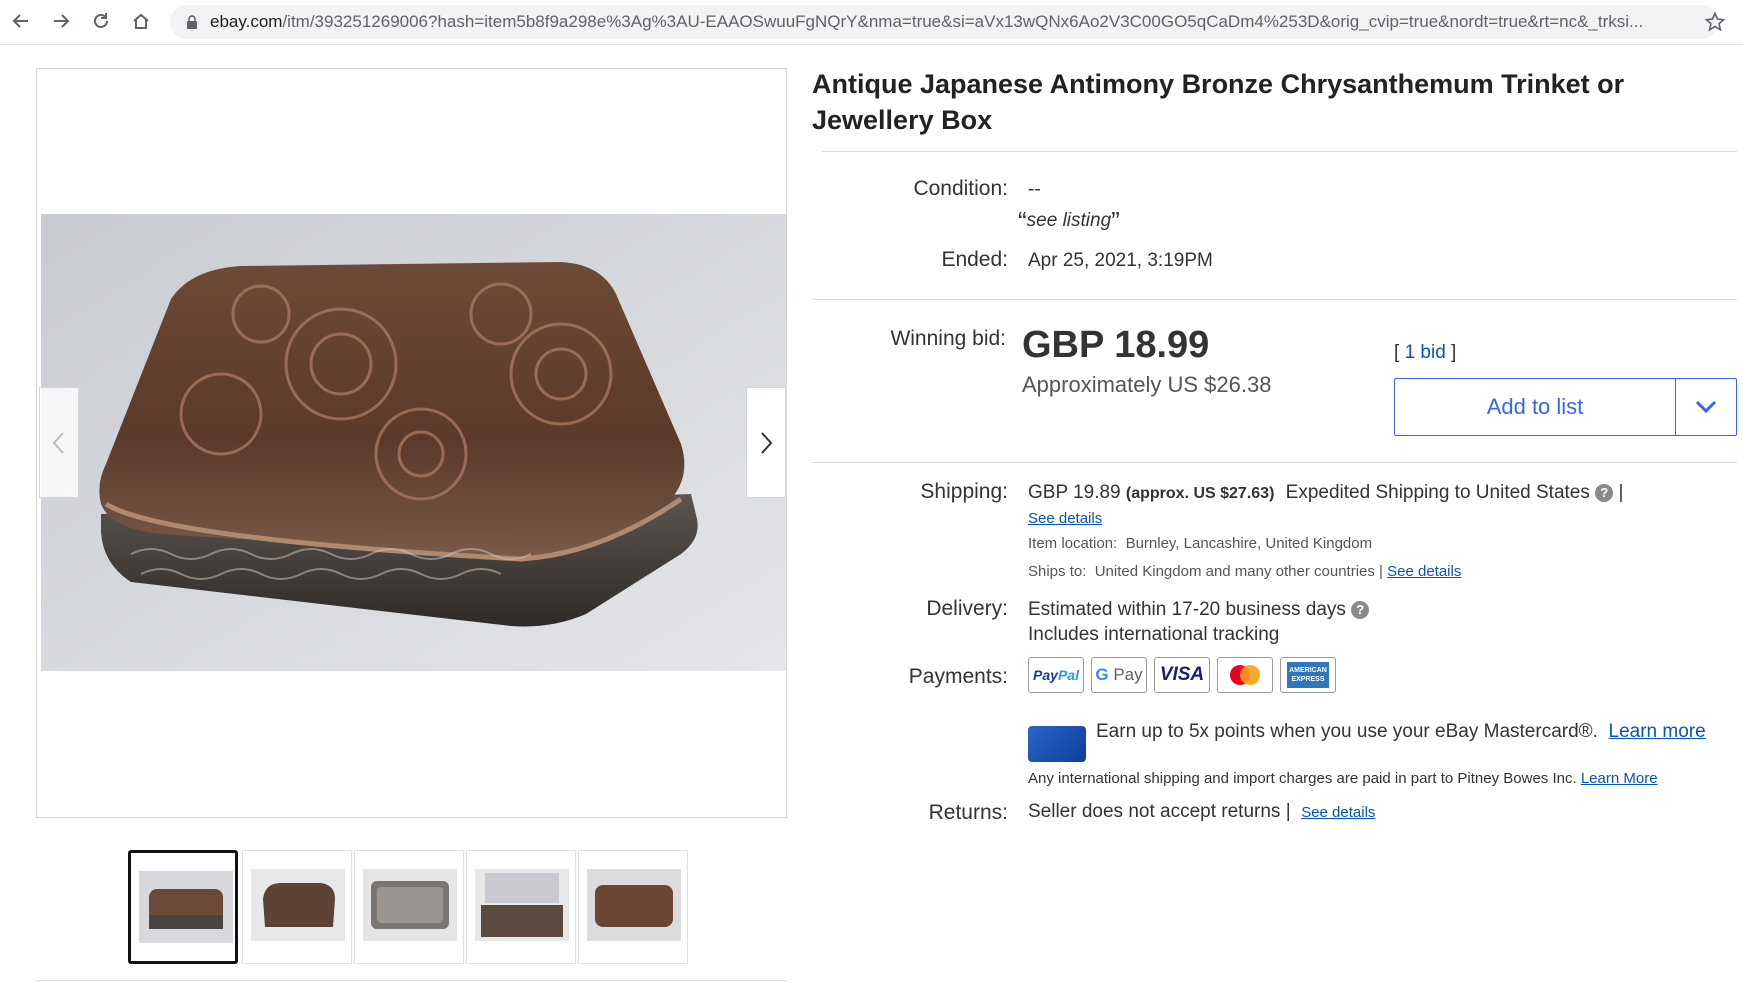 The width and height of the screenshot is (1743, 983). Describe the element at coordinates (974, 259) in the screenshot. I see `ended-label: Ended:` at that location.